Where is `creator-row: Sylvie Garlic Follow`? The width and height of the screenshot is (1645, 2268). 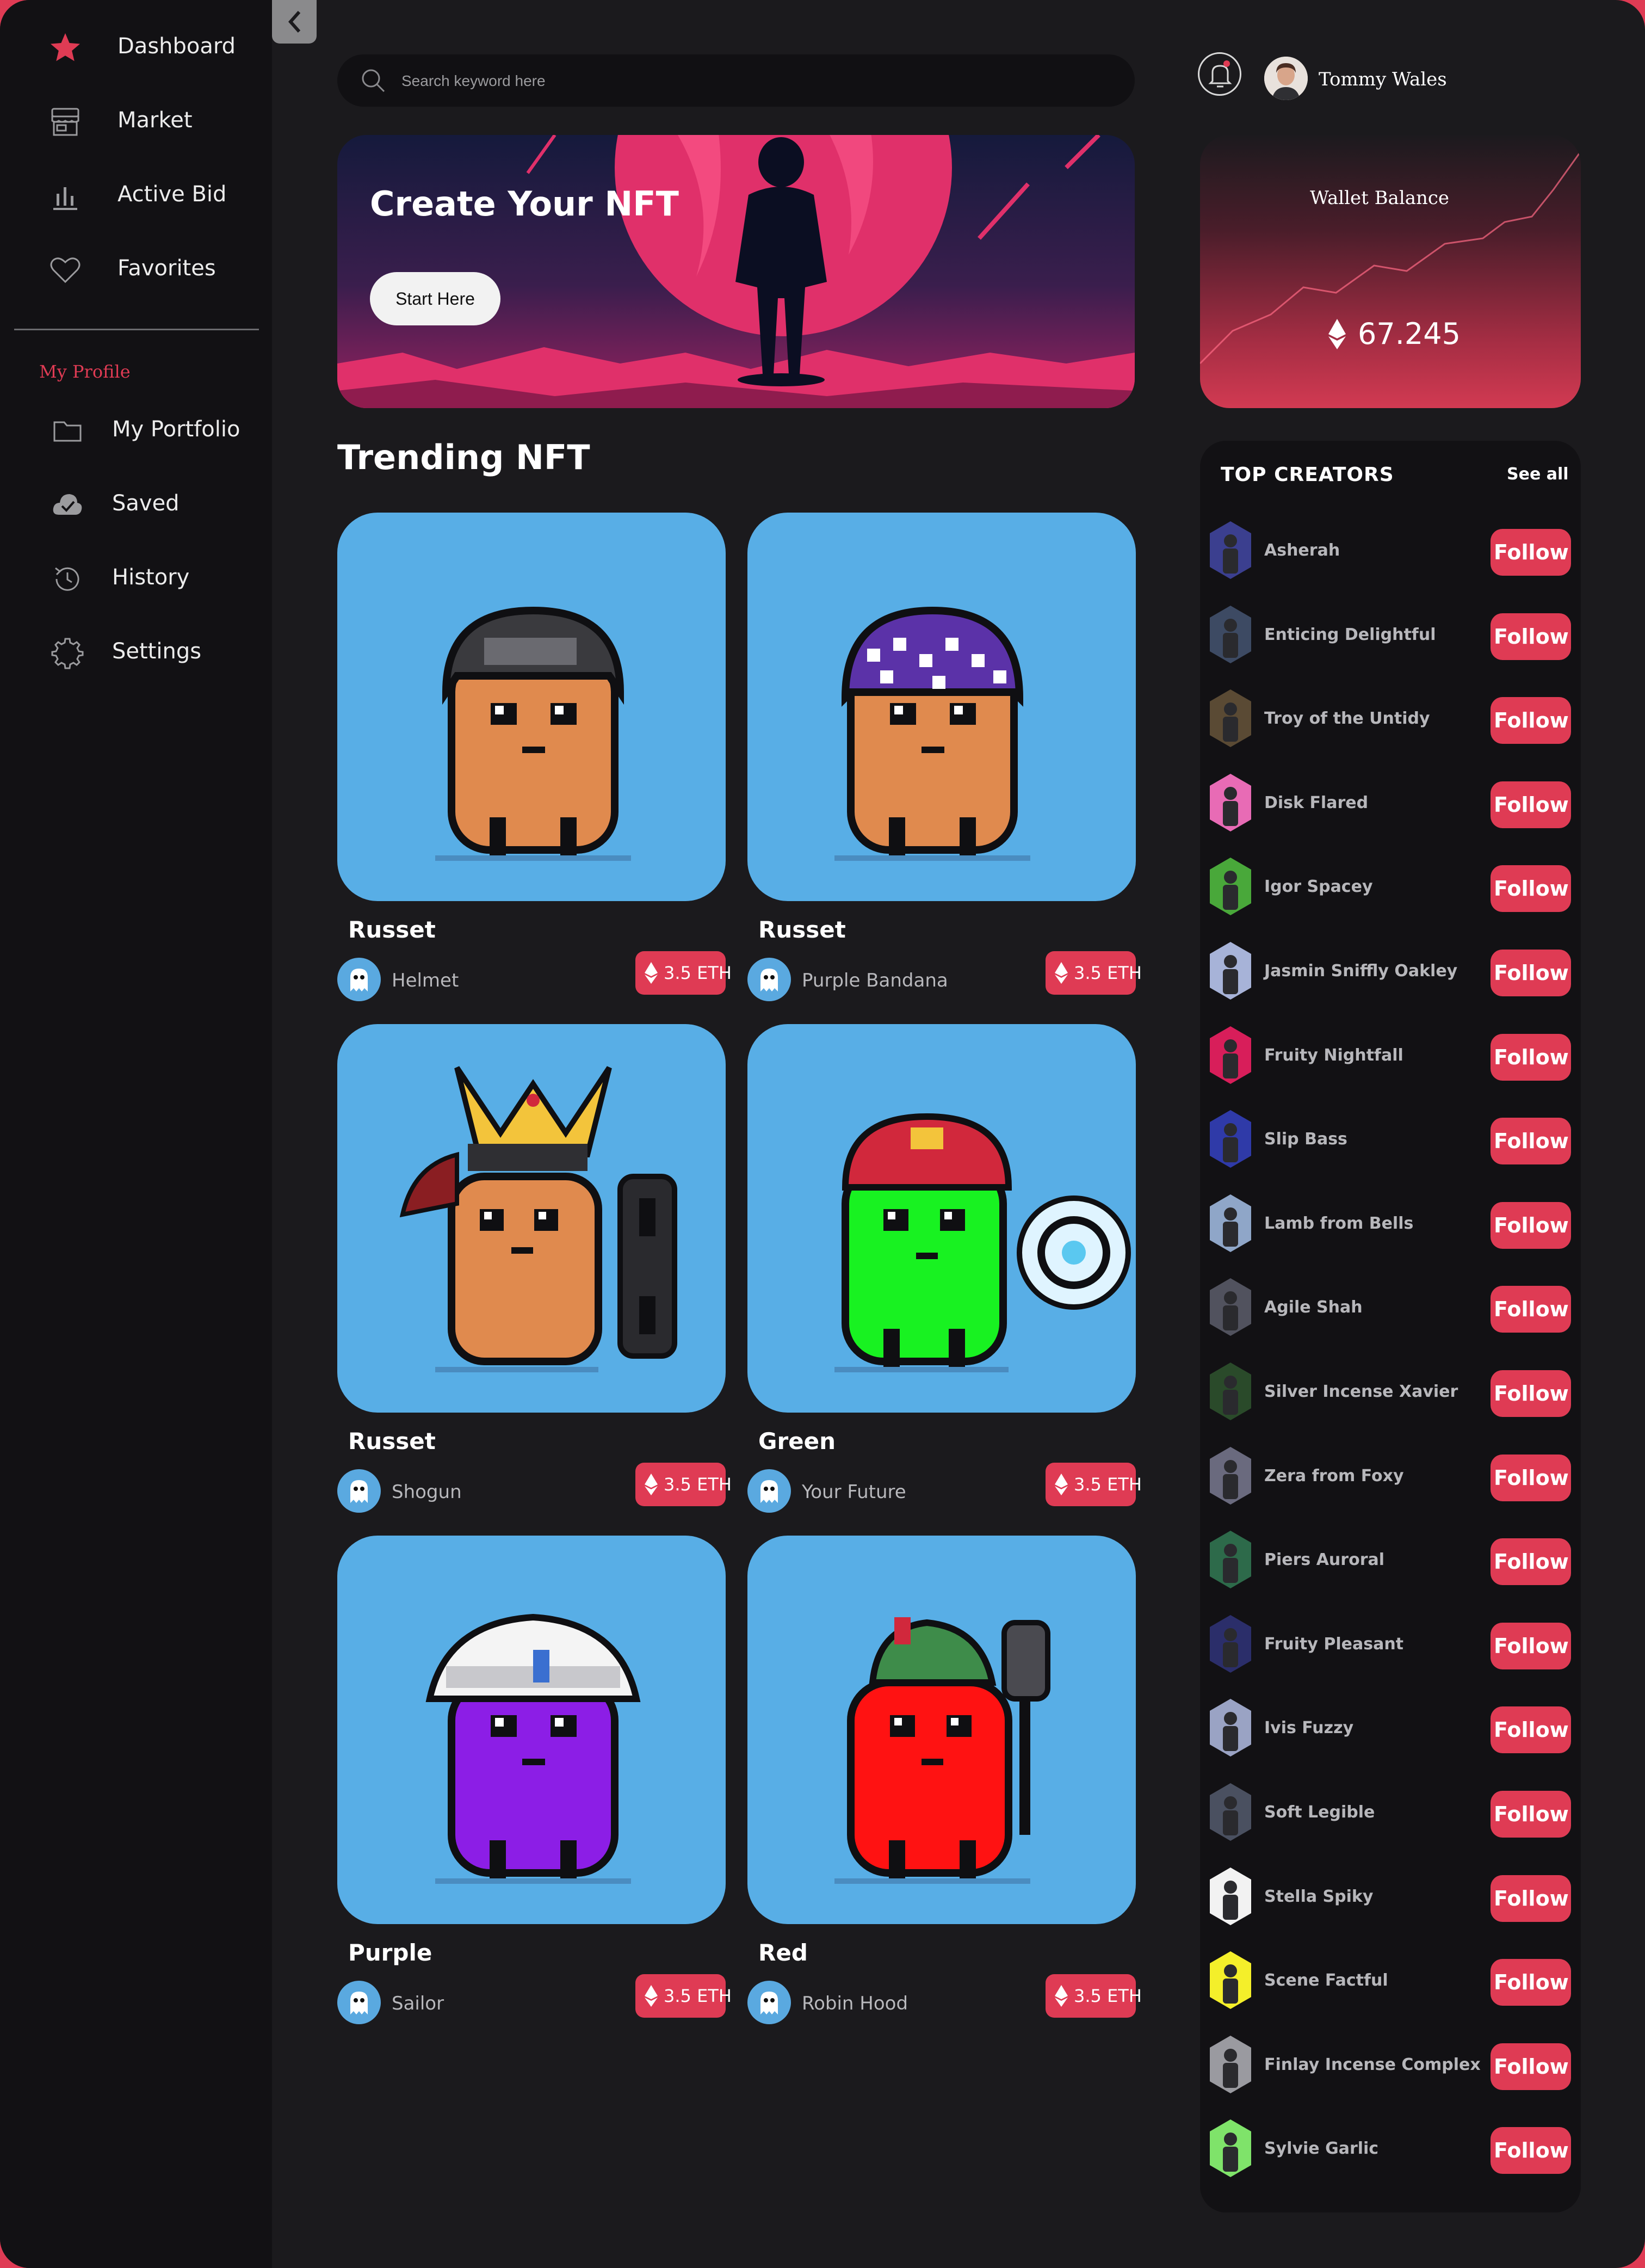 creator-row: Sylvie Garlic Follow is located at coordinates (1390, 2148).